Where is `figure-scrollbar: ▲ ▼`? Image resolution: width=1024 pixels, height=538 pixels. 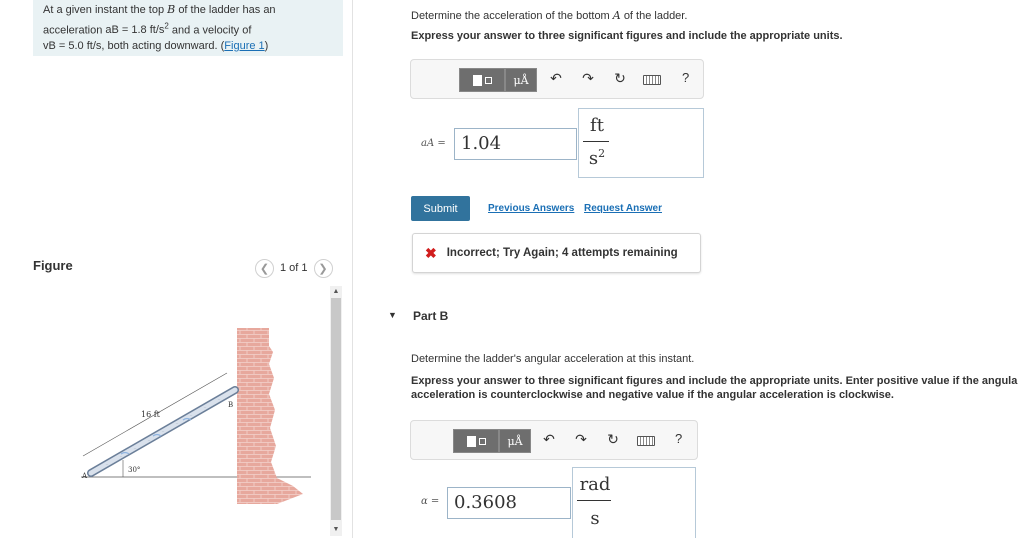
figure-scrollbar: ▲ ▼ is located at coordinates (336, 411).